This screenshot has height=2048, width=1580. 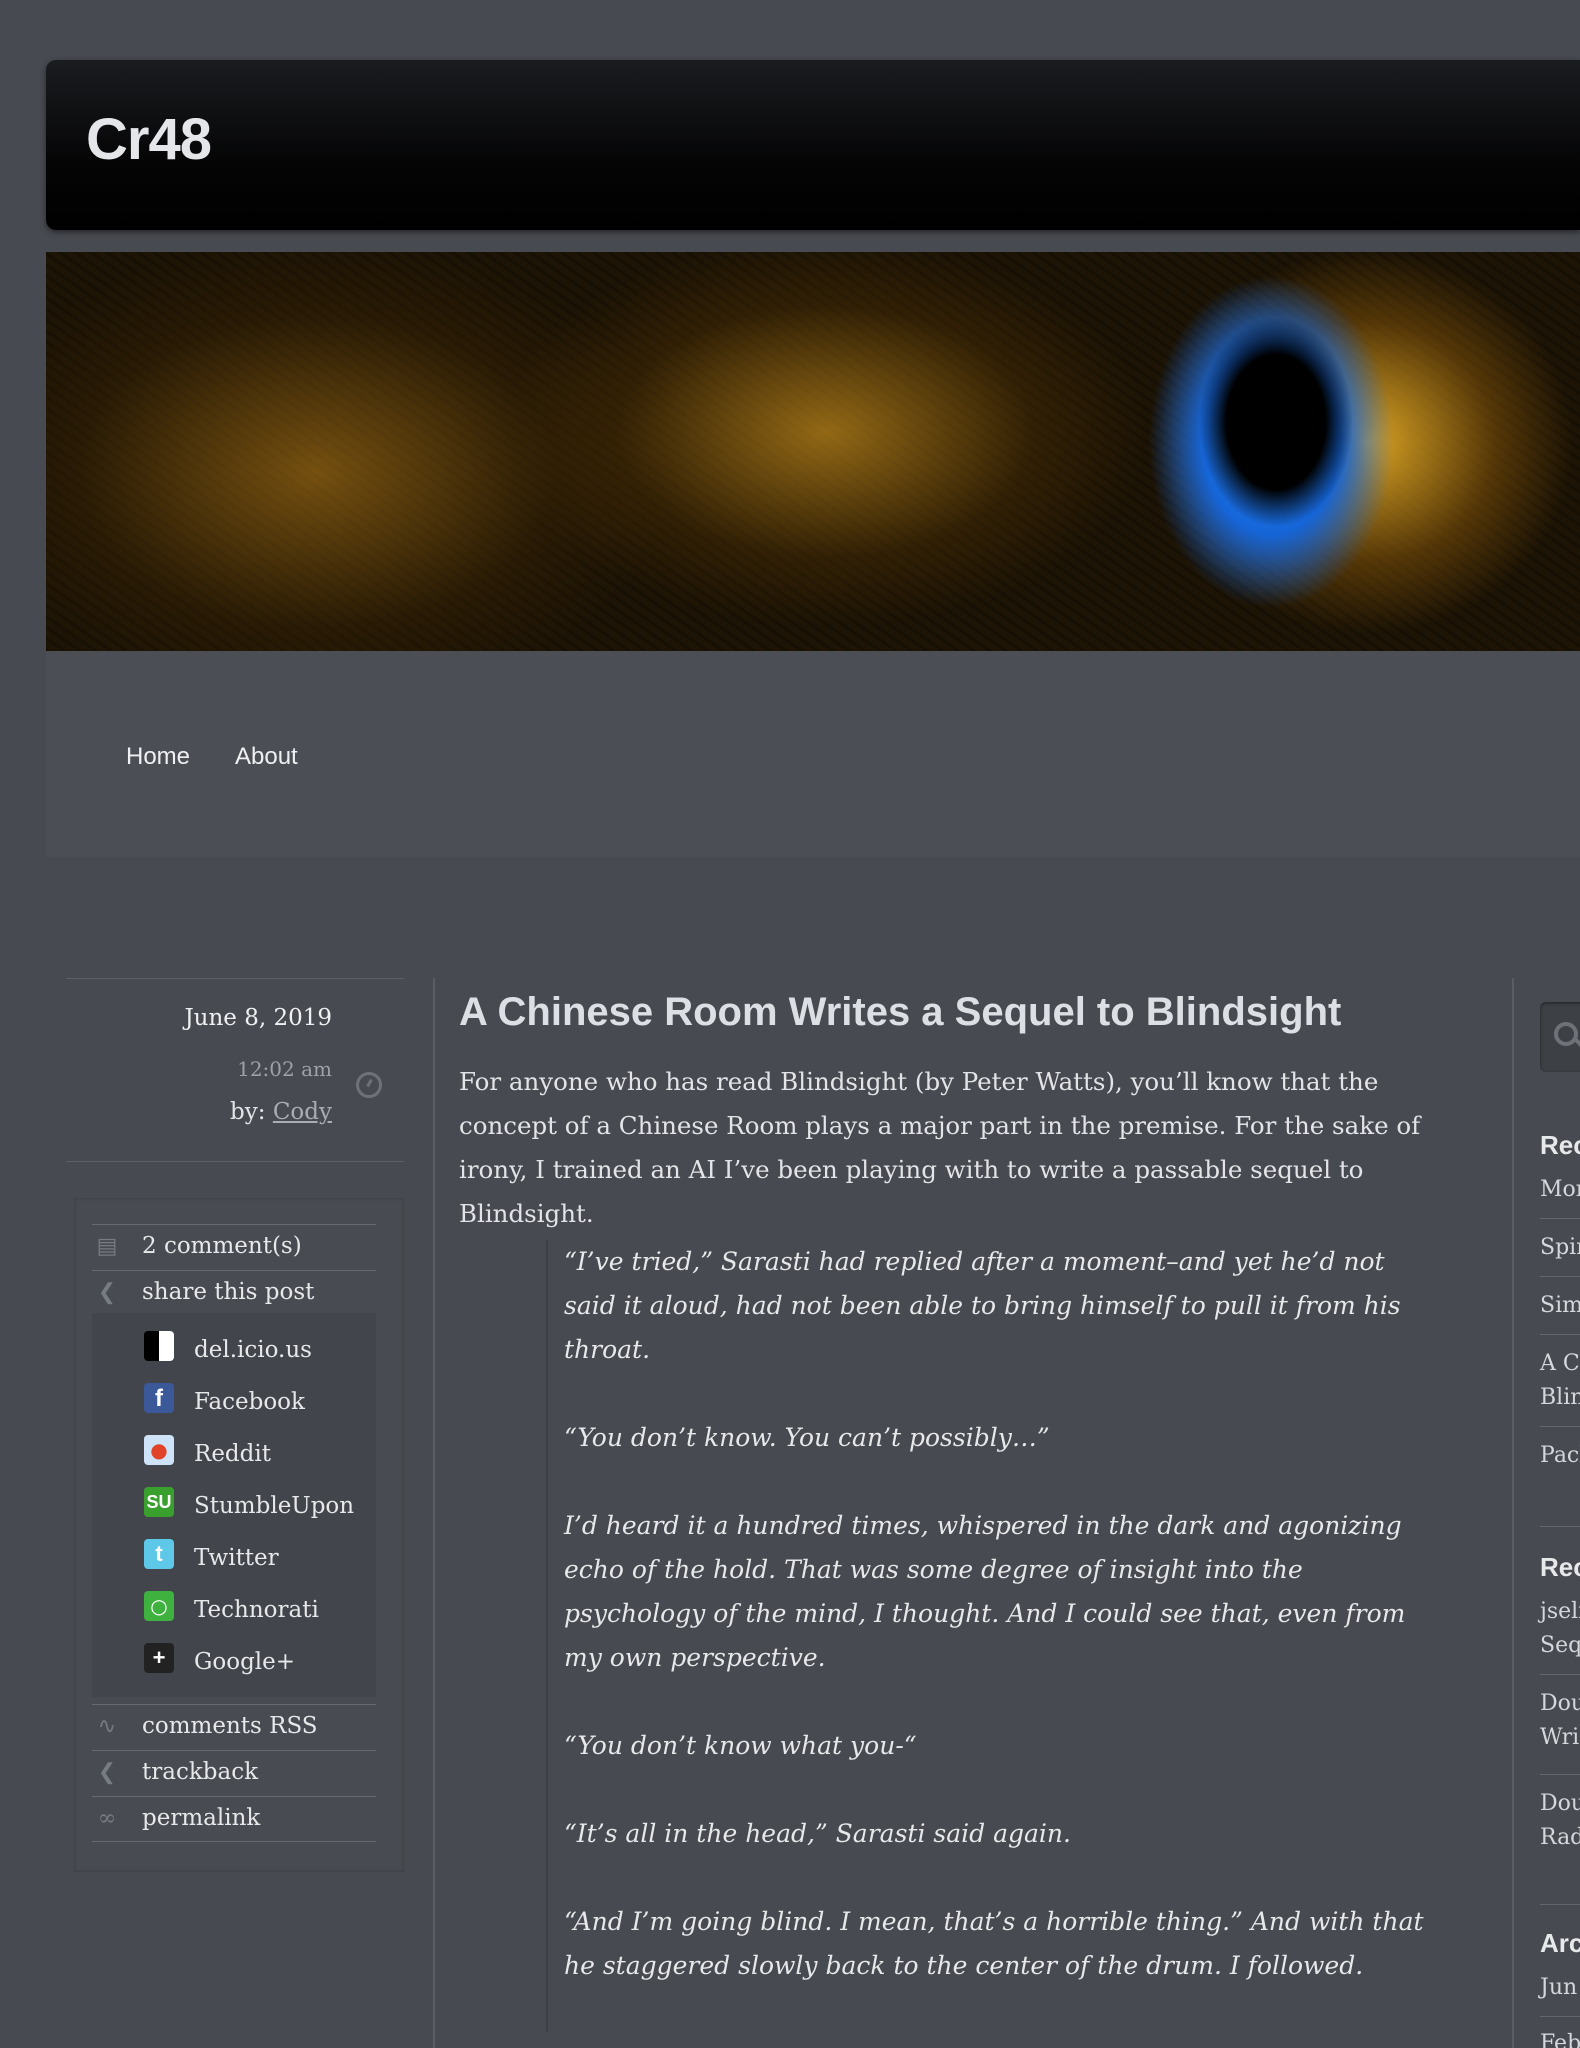 I want to click on delicious-icon, so click(x=159, y=1346).